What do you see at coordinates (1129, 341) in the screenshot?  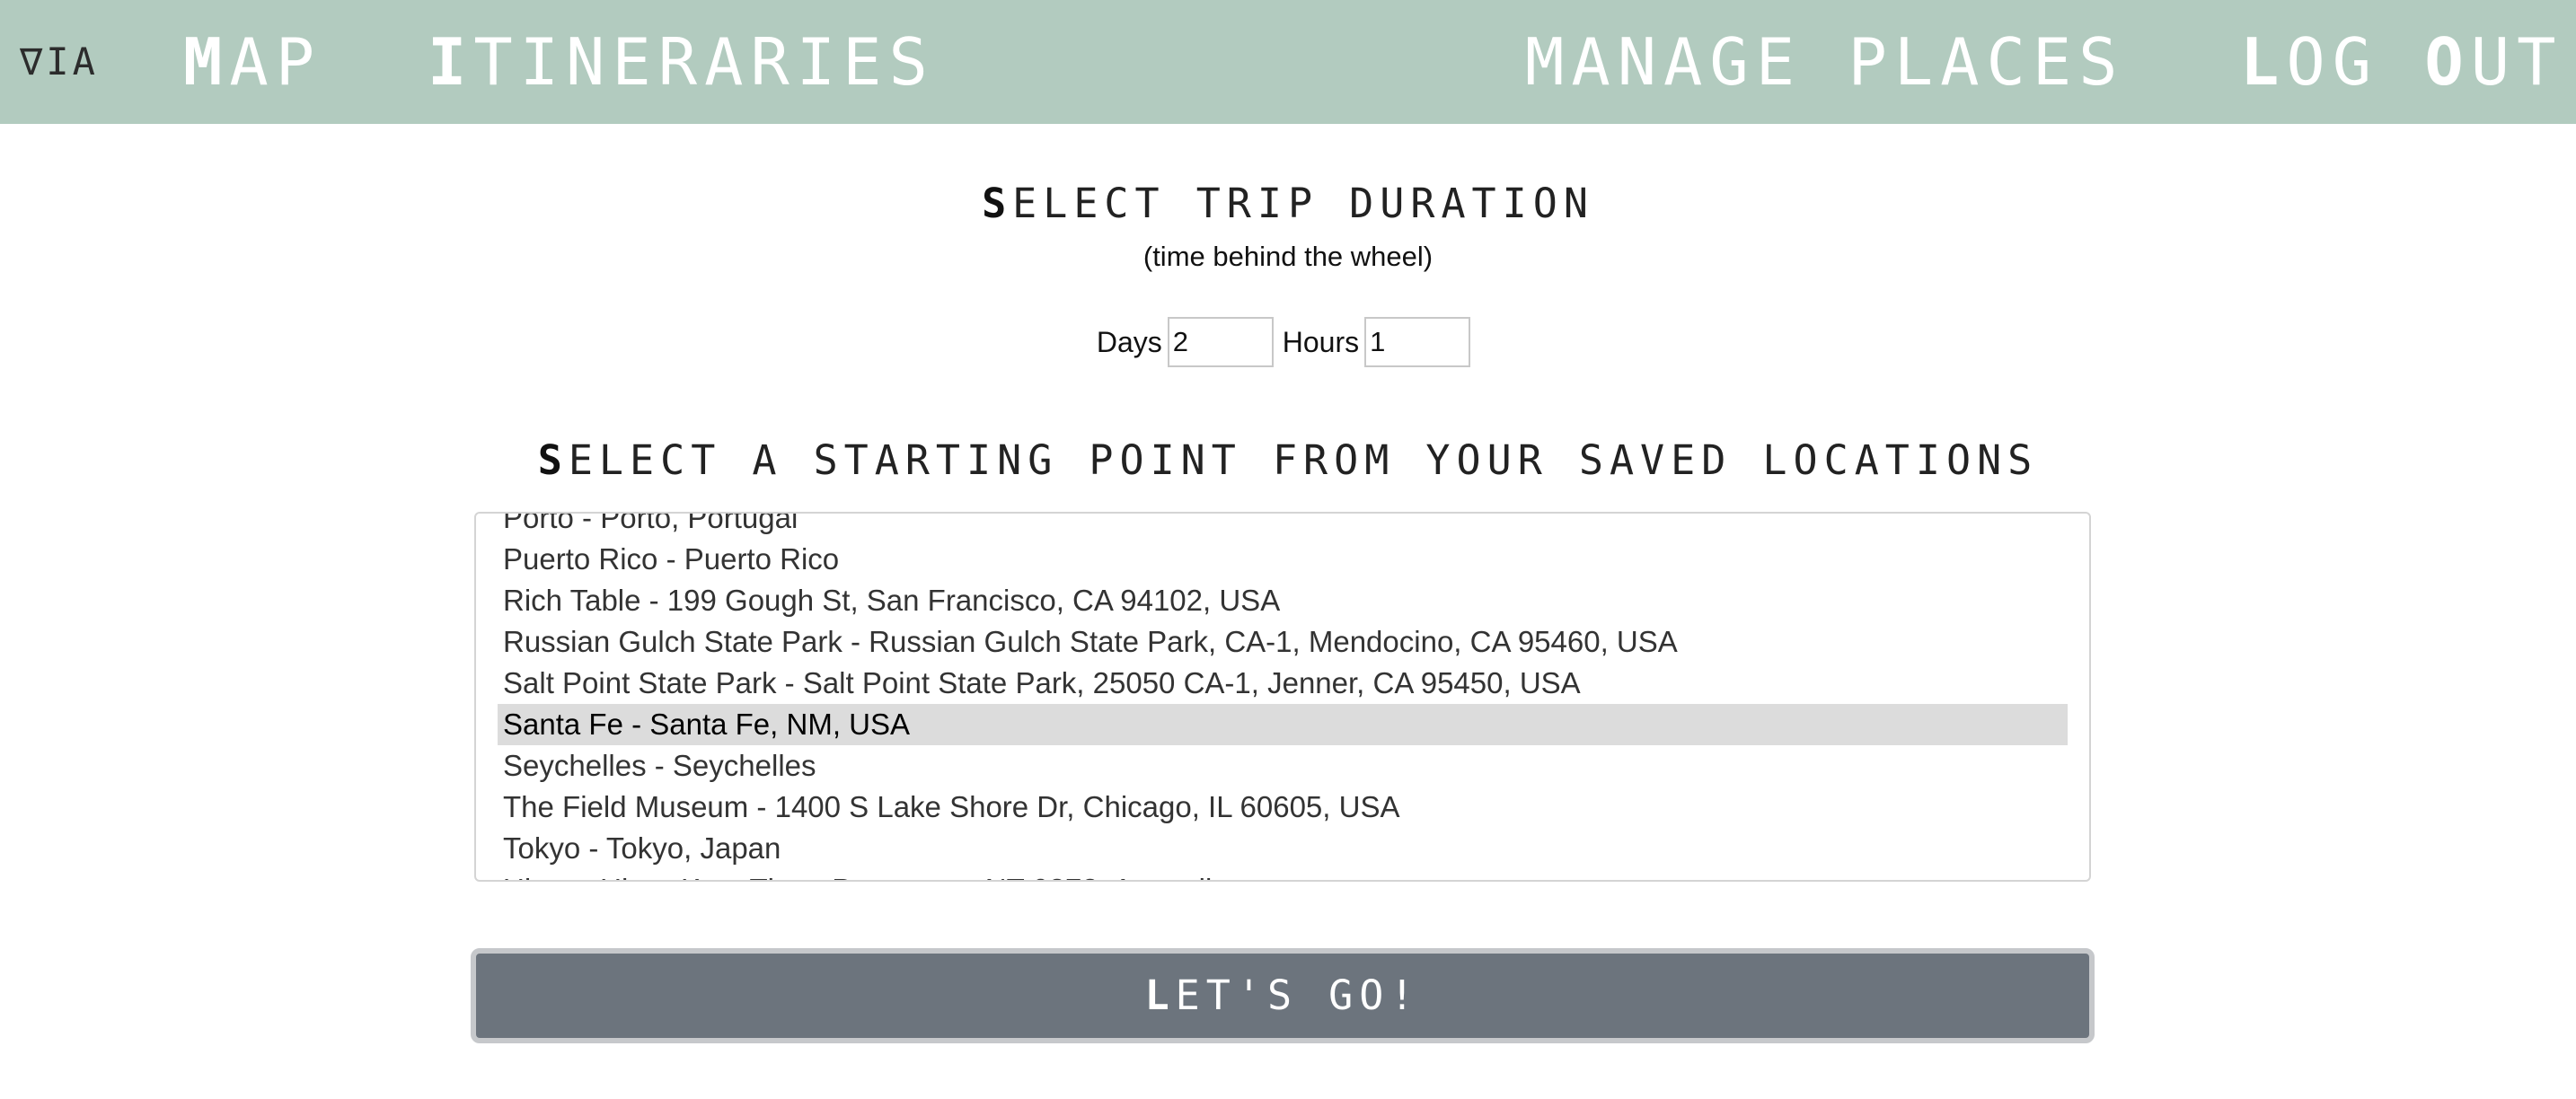 I see `days-label: Days` at bounding box center [1129, 341].